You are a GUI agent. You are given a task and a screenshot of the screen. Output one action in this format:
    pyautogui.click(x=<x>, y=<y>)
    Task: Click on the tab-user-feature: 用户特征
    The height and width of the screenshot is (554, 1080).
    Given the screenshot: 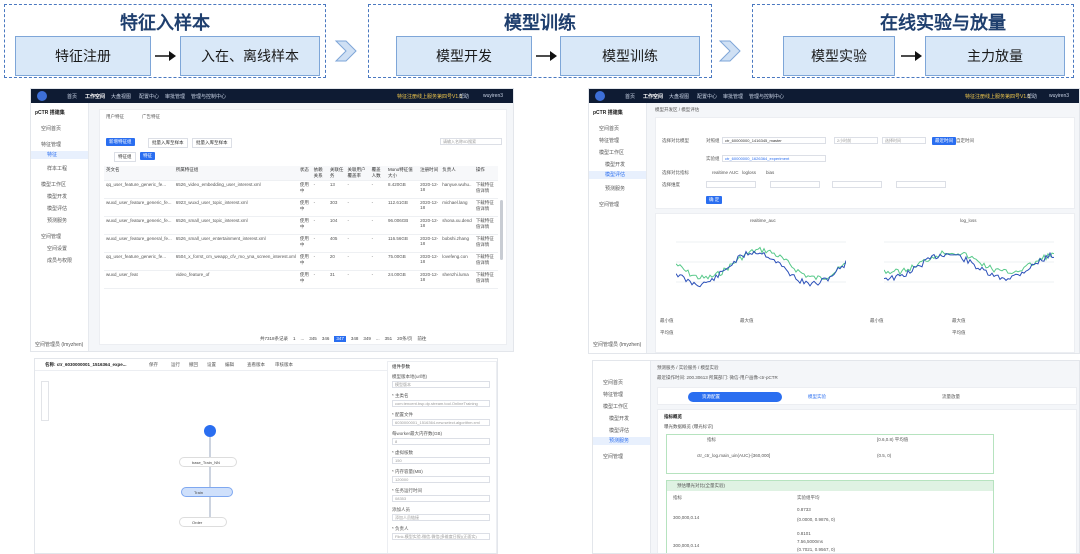 What is the action you would take?
    pyautogui.click(x=115, y=117)
    